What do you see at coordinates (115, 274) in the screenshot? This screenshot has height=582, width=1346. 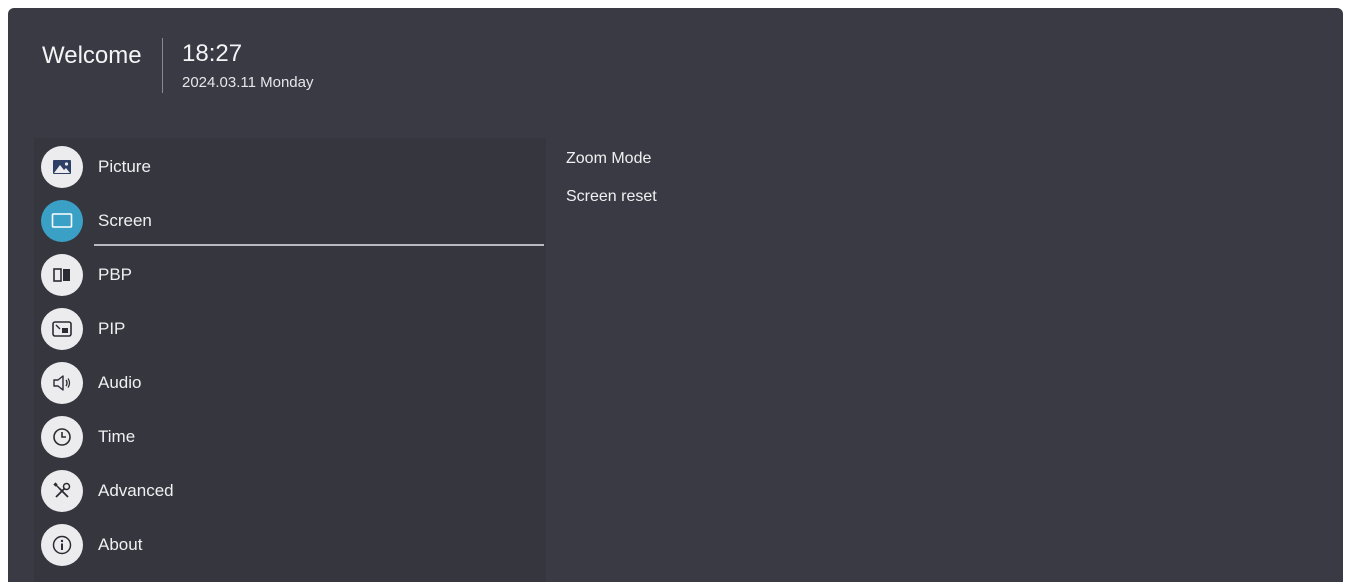 I see `menu-item-label: PBP` at bounding box center [115, 274].